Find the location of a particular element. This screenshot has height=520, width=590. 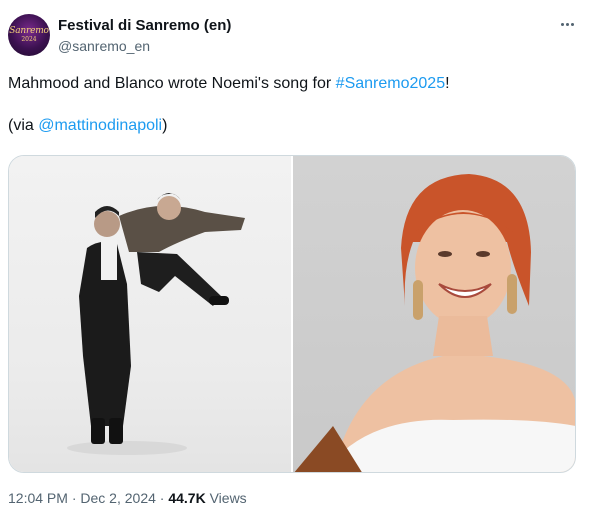

avatar: Sanremo 2024 is located at coordinates (29, 35).